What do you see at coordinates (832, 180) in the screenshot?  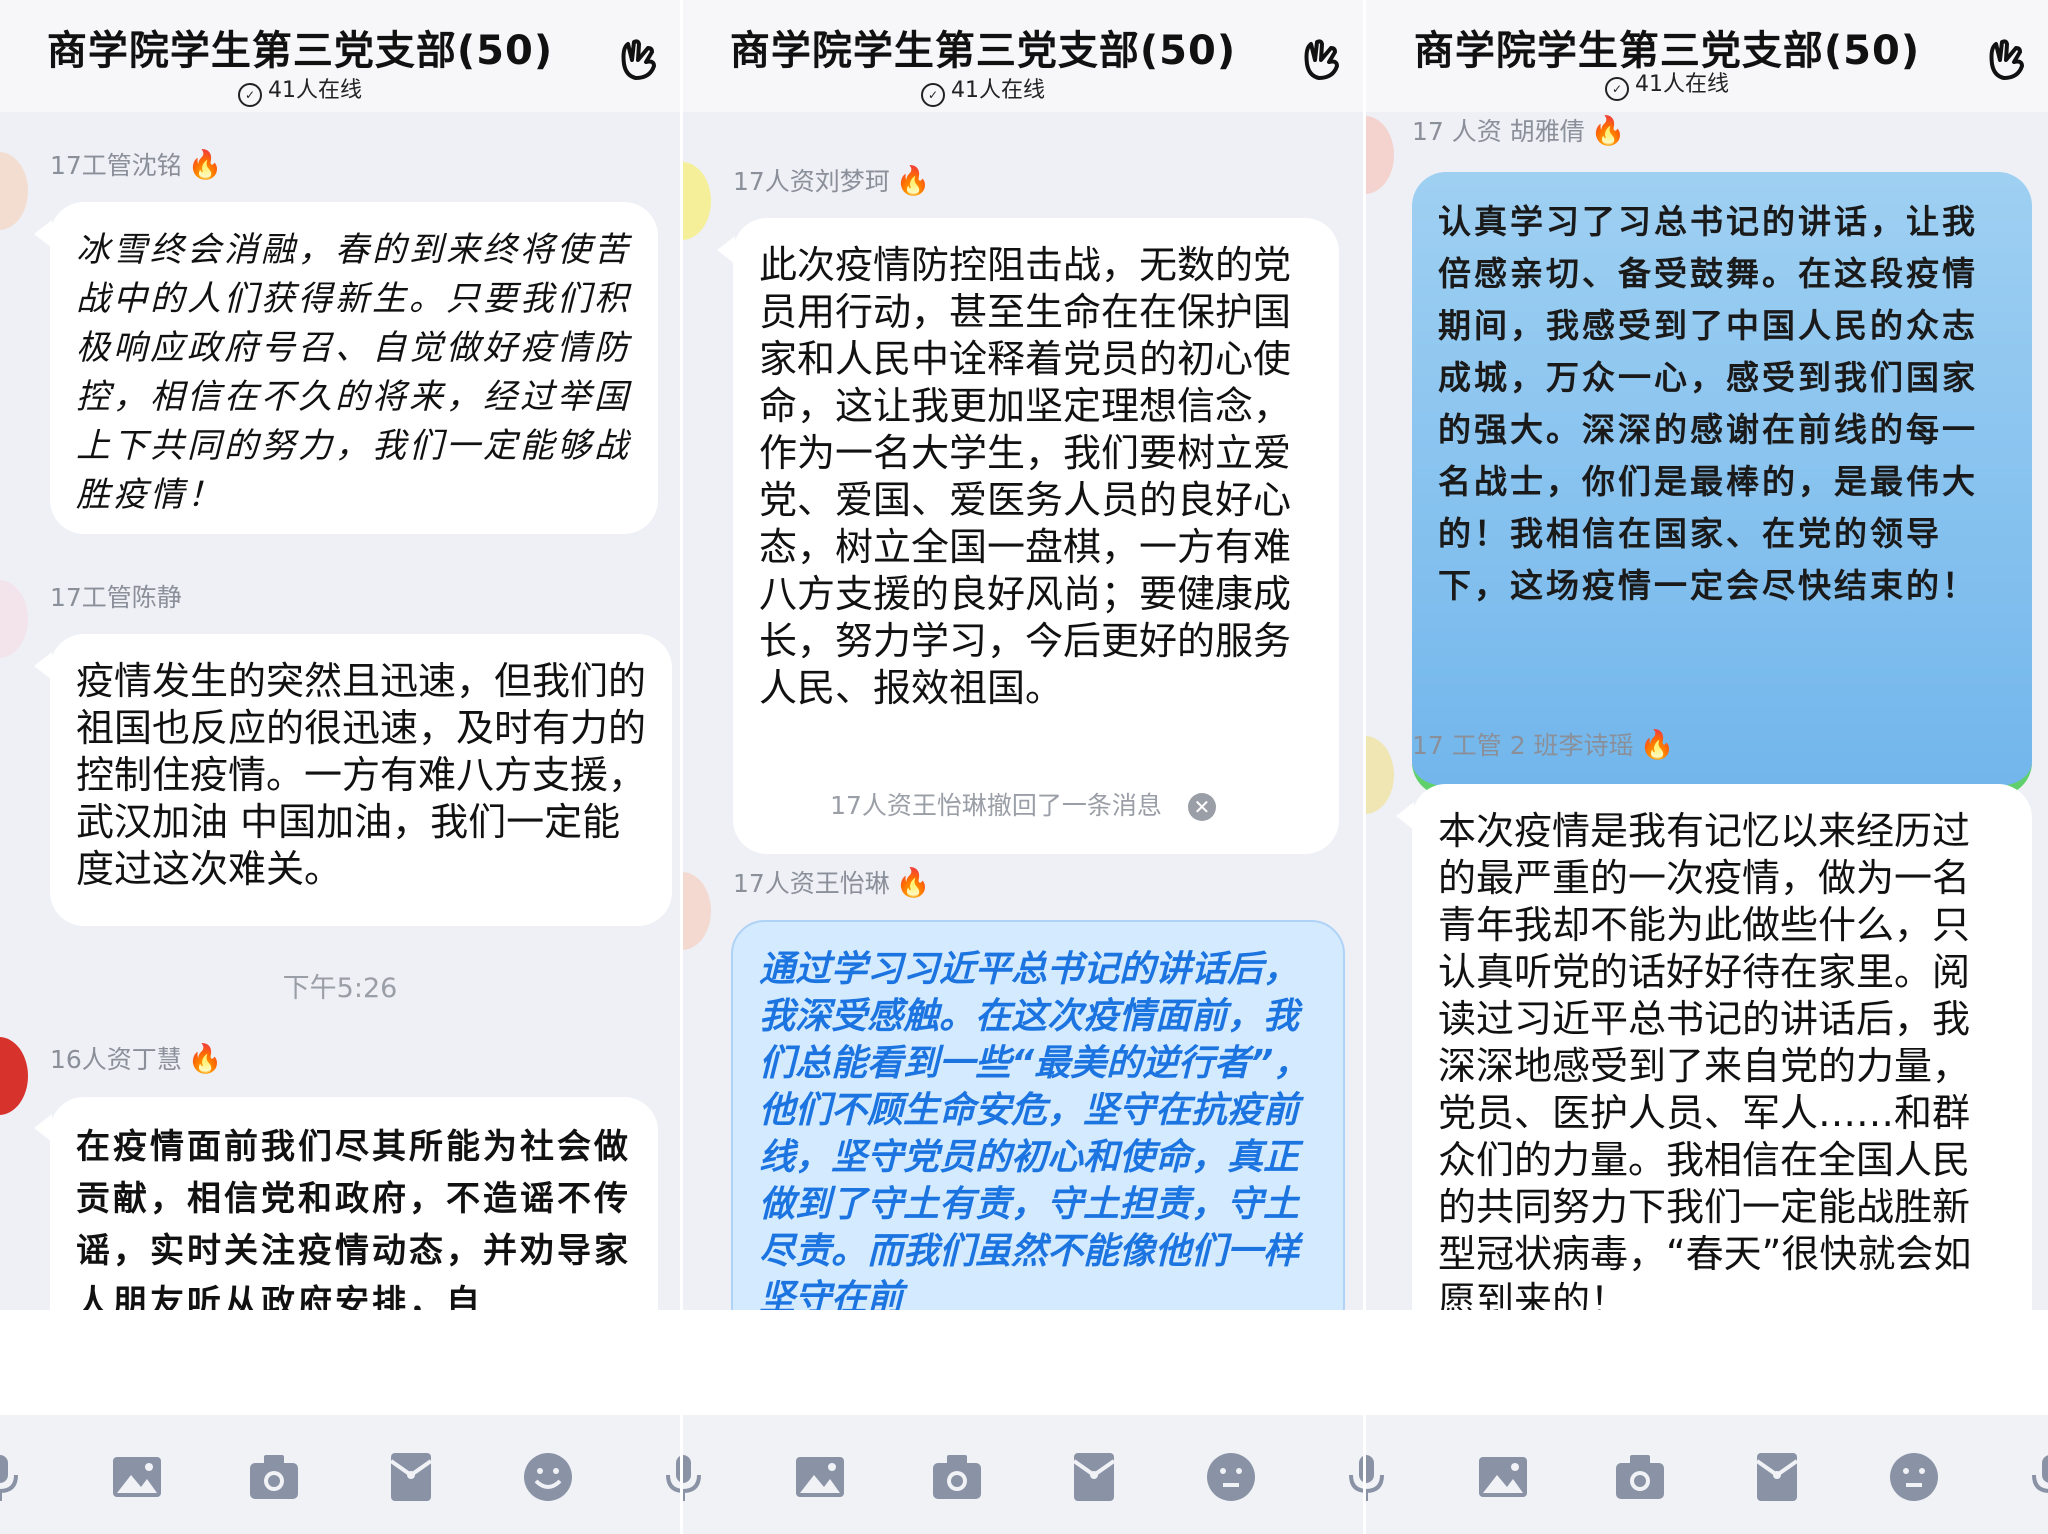 I see `sender-name: 17人资刘梦珂 🔥` at bounding box center [832, 180].